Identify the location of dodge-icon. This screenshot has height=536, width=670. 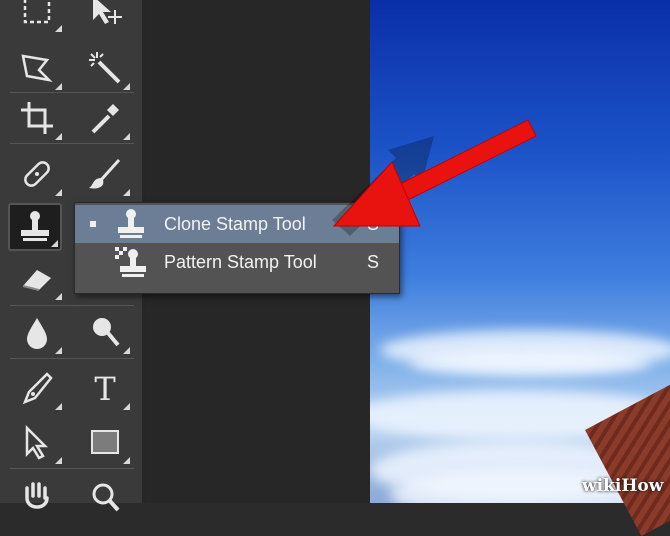
(106, 332).